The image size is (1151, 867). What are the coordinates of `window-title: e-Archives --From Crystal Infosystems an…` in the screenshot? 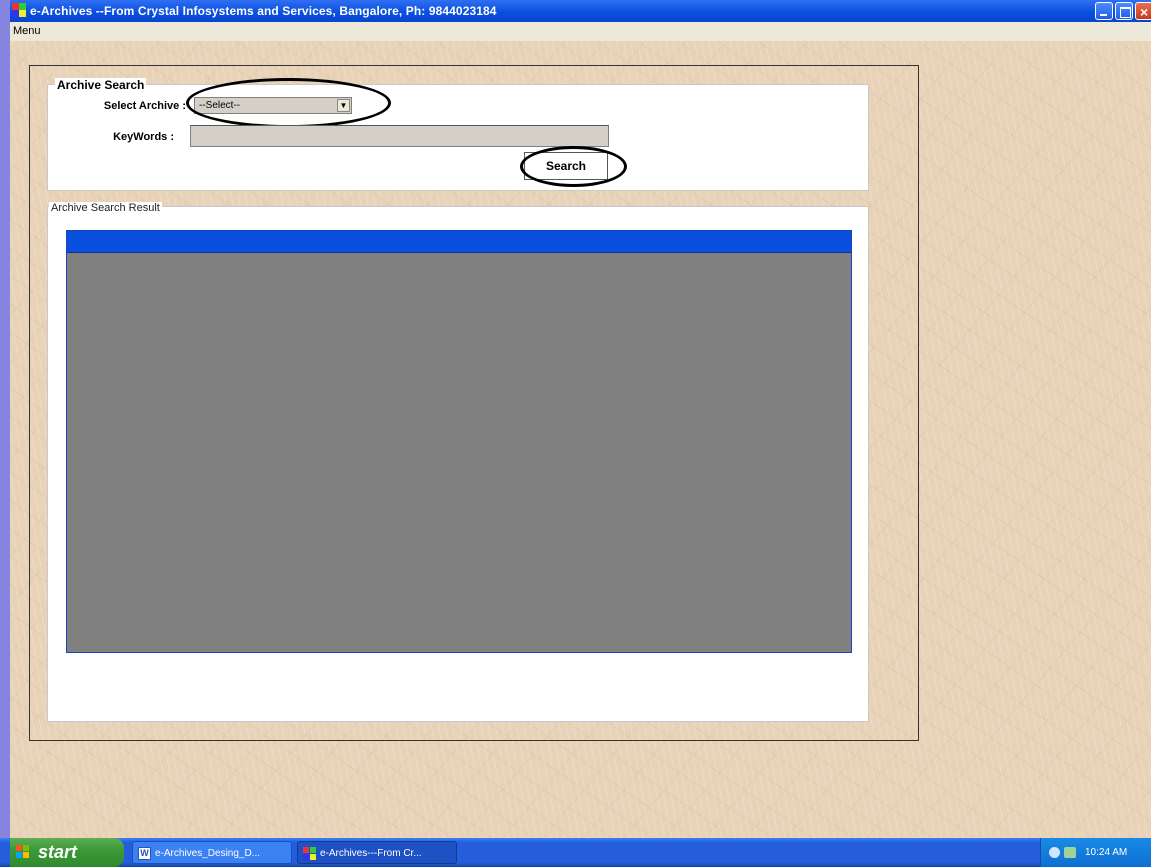 It's located at (263, 11).